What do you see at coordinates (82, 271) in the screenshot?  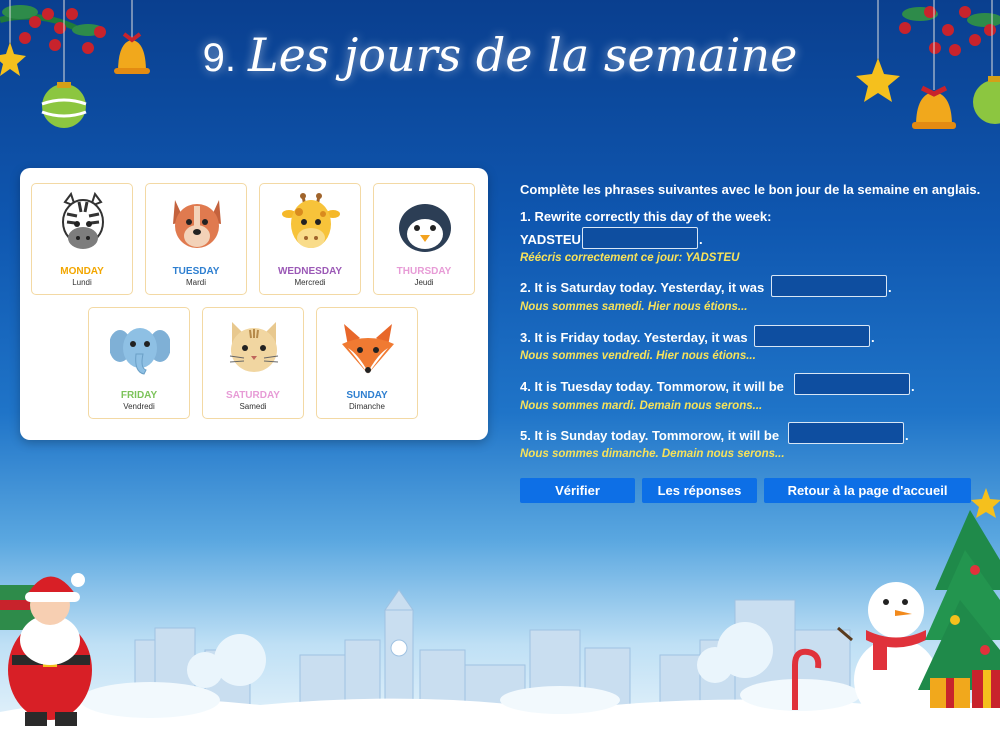 I see `day-name-en: MONDAY` at bounding box center [82, 271].